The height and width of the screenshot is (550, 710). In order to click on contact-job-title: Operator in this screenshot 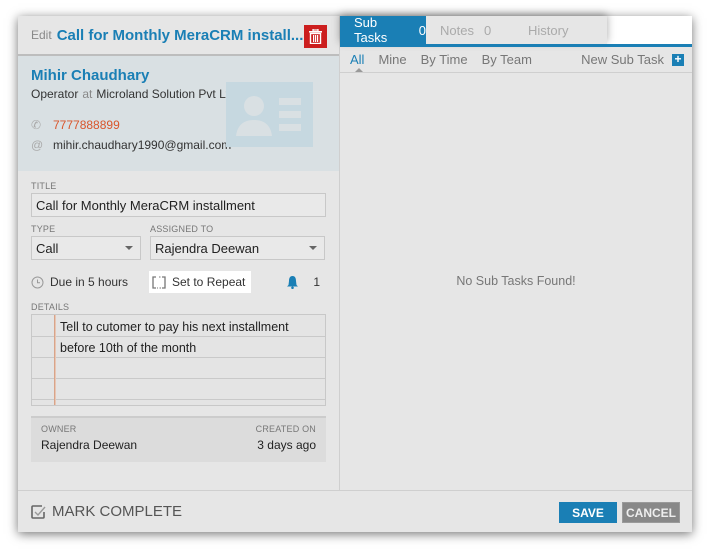, I will do `click(55, 94)`.